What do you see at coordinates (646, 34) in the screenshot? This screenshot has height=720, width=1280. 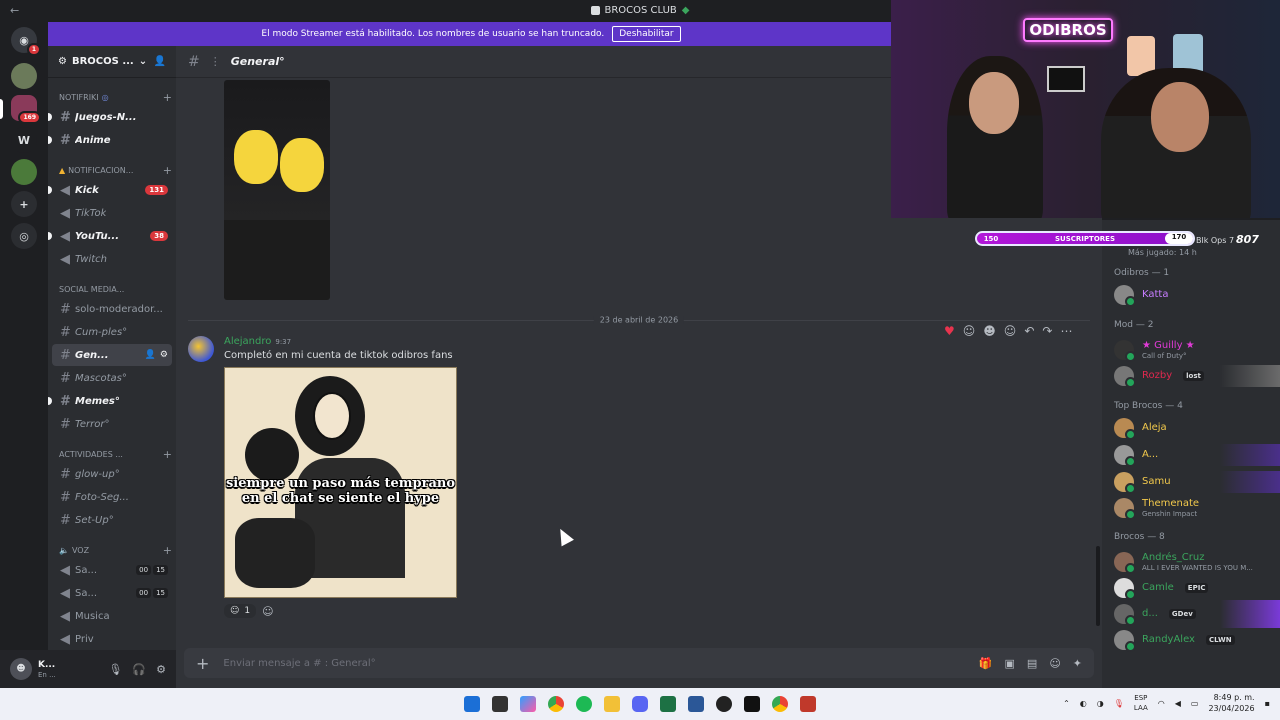 I see `disable-streamer-button: Deshabilitar` at bounding box center [646, 34].